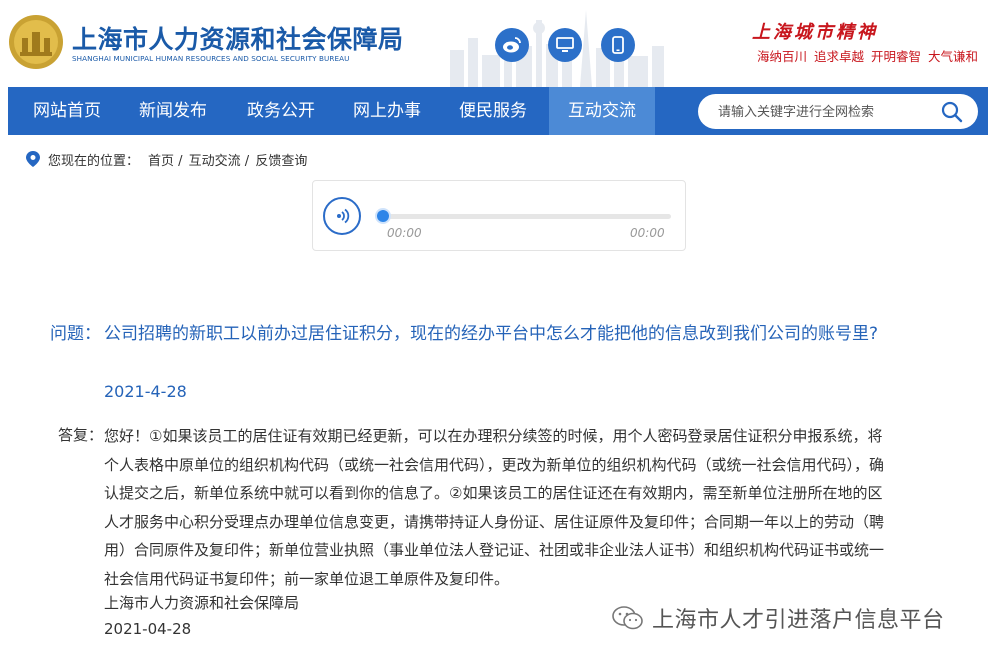 Image resolution: width=1000 pixels, height=661 pixels. I want to click on weibo-icon, so click(512, 45).